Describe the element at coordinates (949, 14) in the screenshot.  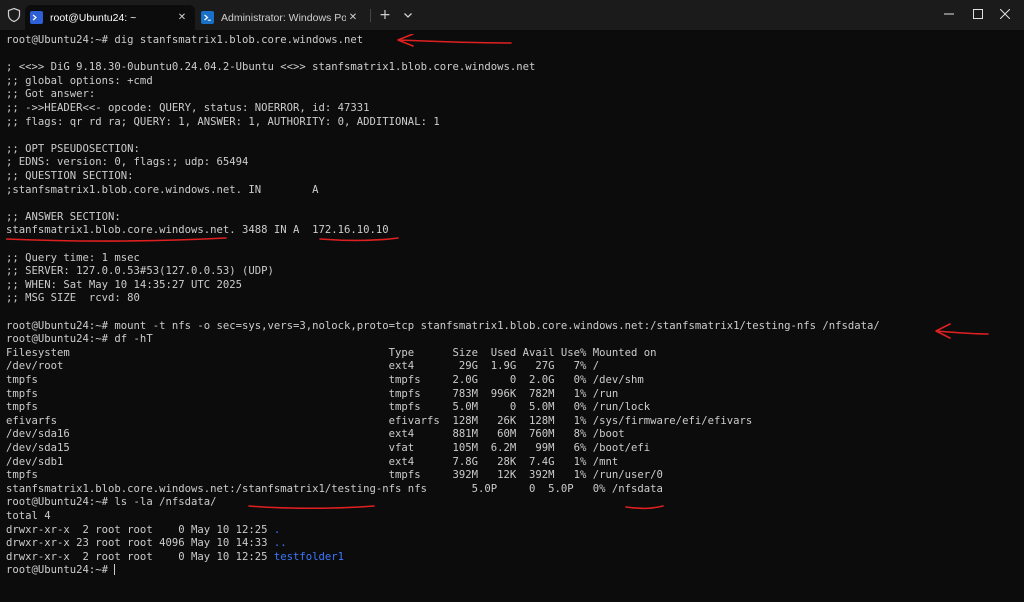
I see `minimize-icon` at that location.